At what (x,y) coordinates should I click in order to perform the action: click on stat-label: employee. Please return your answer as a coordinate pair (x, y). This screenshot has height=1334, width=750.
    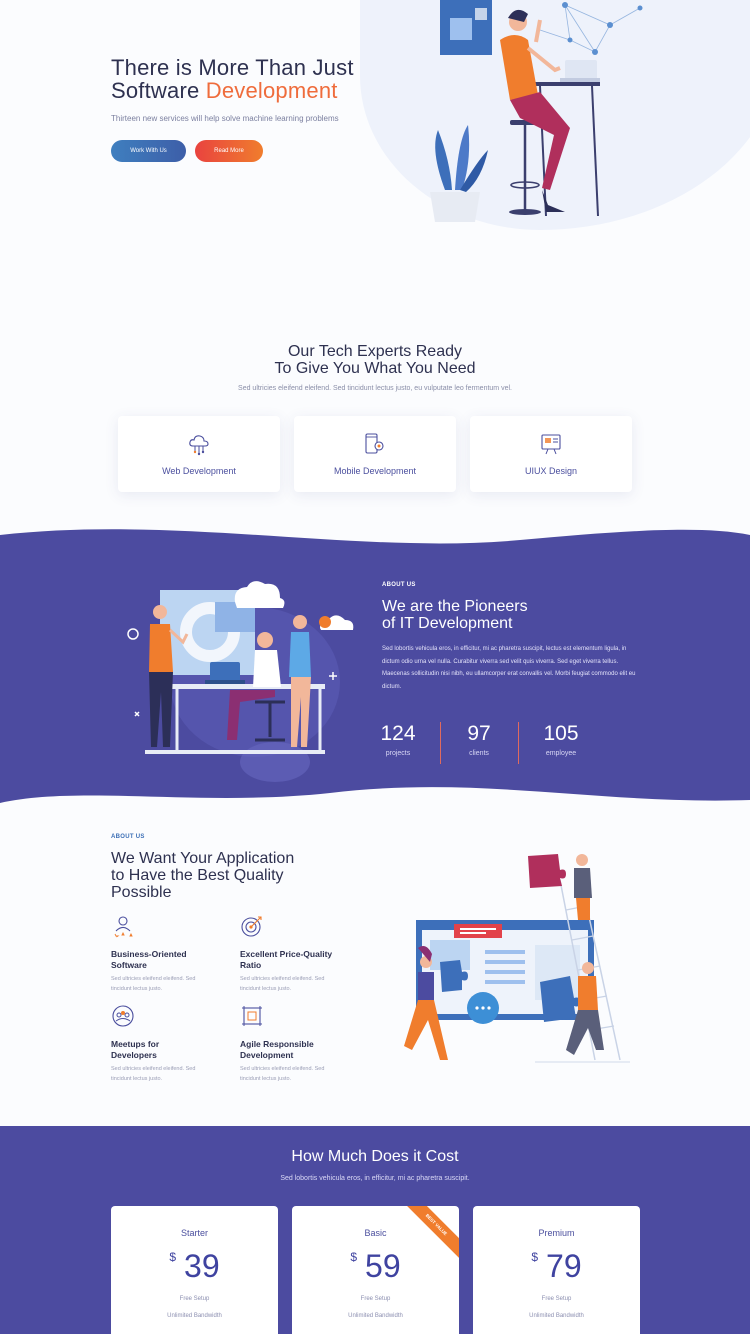
    Looking at the image, I should click on (561, 753).